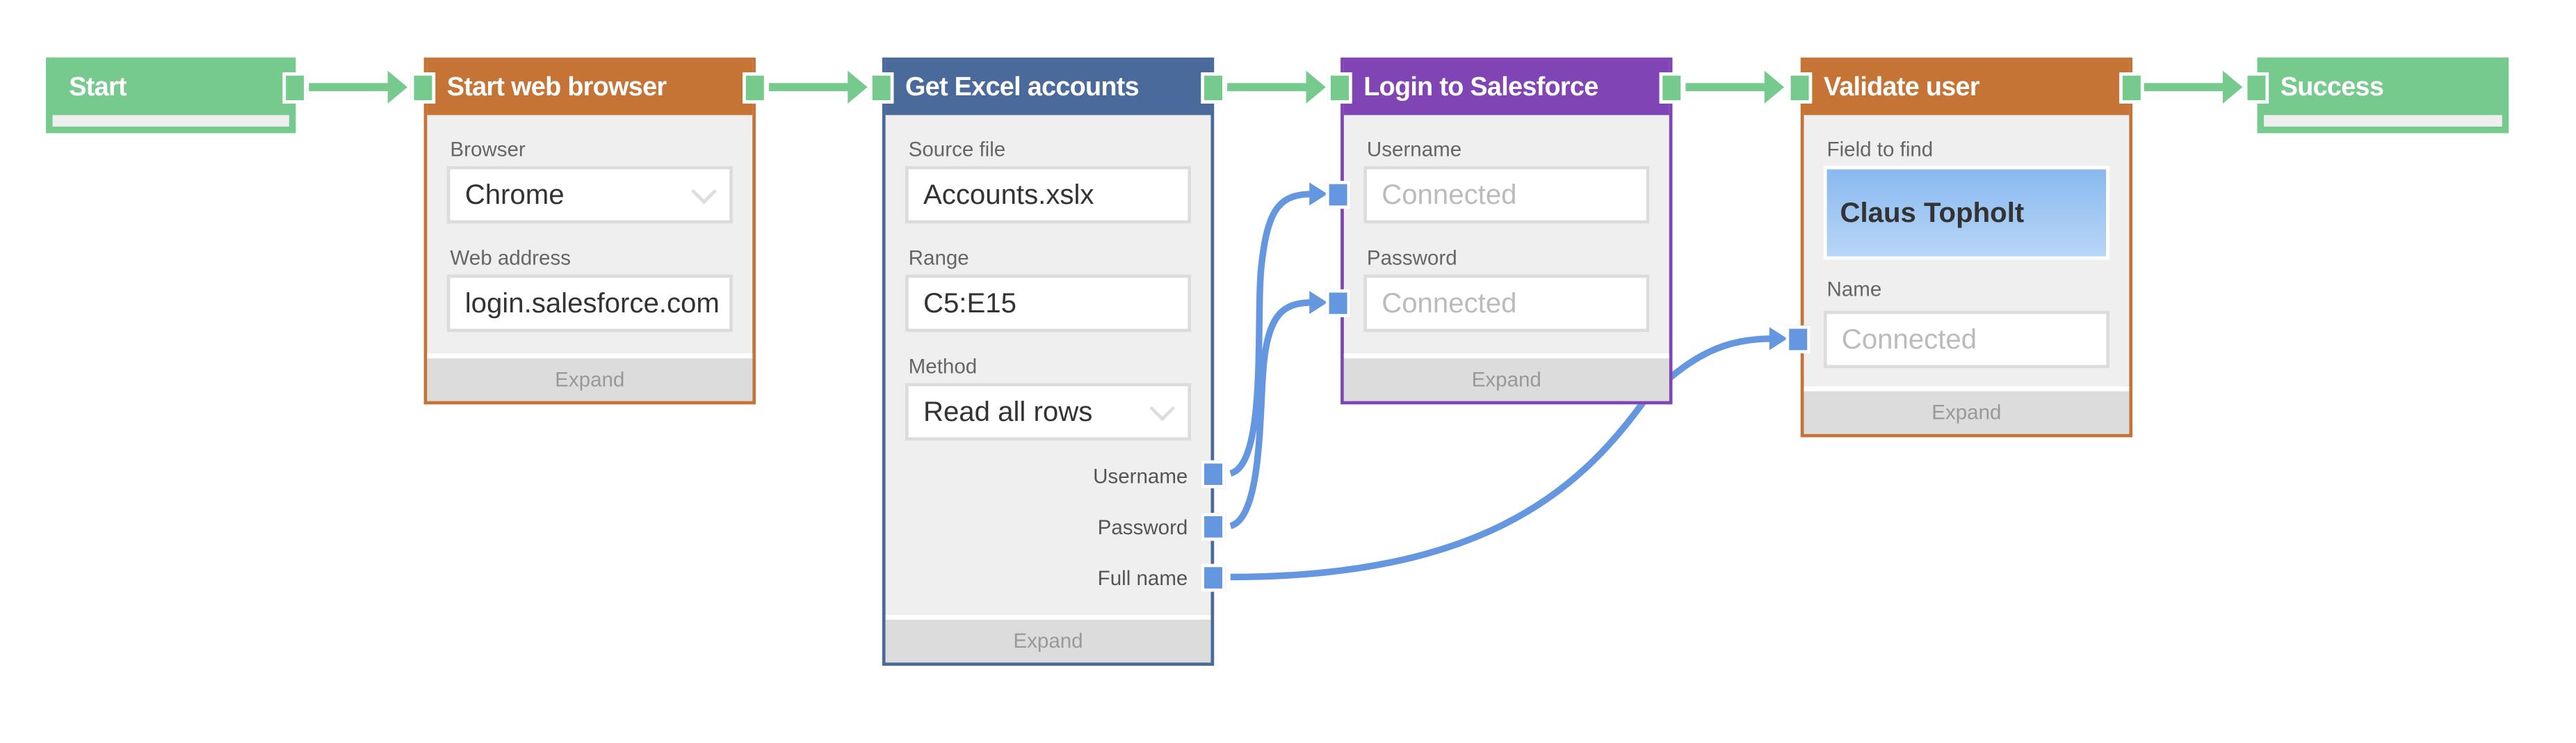 This screenshot has width=2576, height=743. I want to click on name-input: Connected, so click(1966, 339).